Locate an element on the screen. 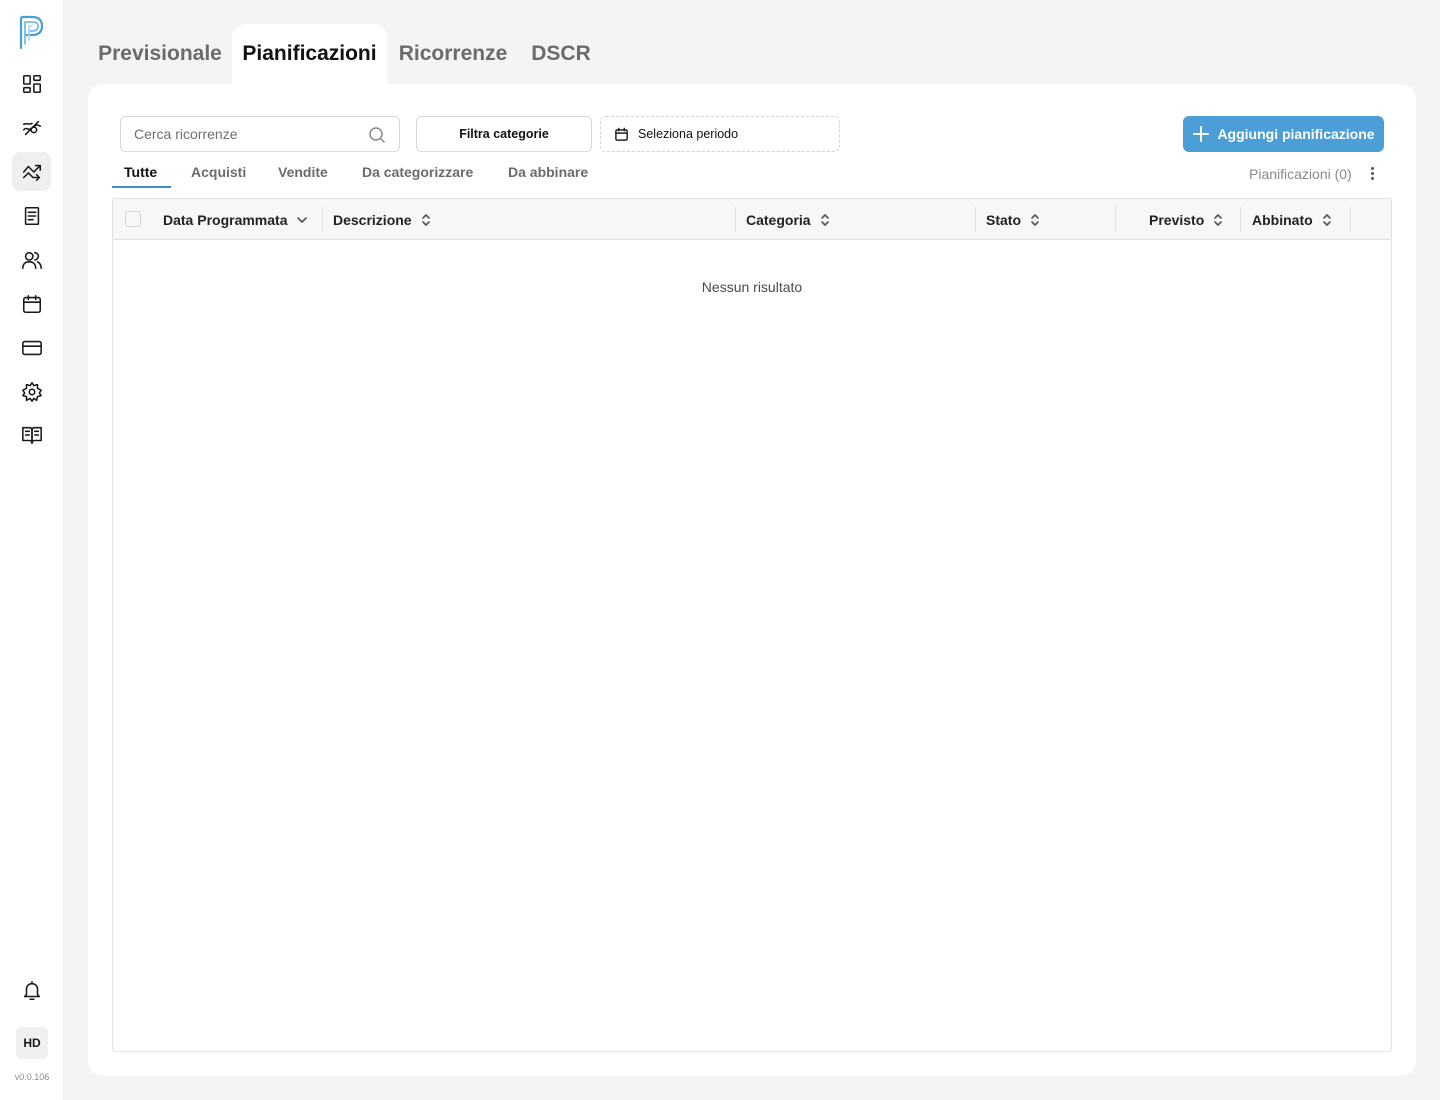  plus-icon is located at coordinates (1201, 134).